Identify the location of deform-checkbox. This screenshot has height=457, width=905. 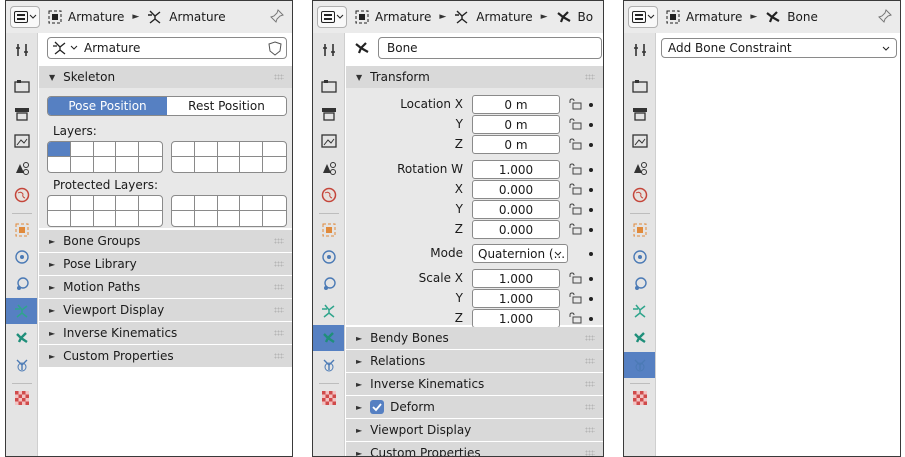
(377, 407).